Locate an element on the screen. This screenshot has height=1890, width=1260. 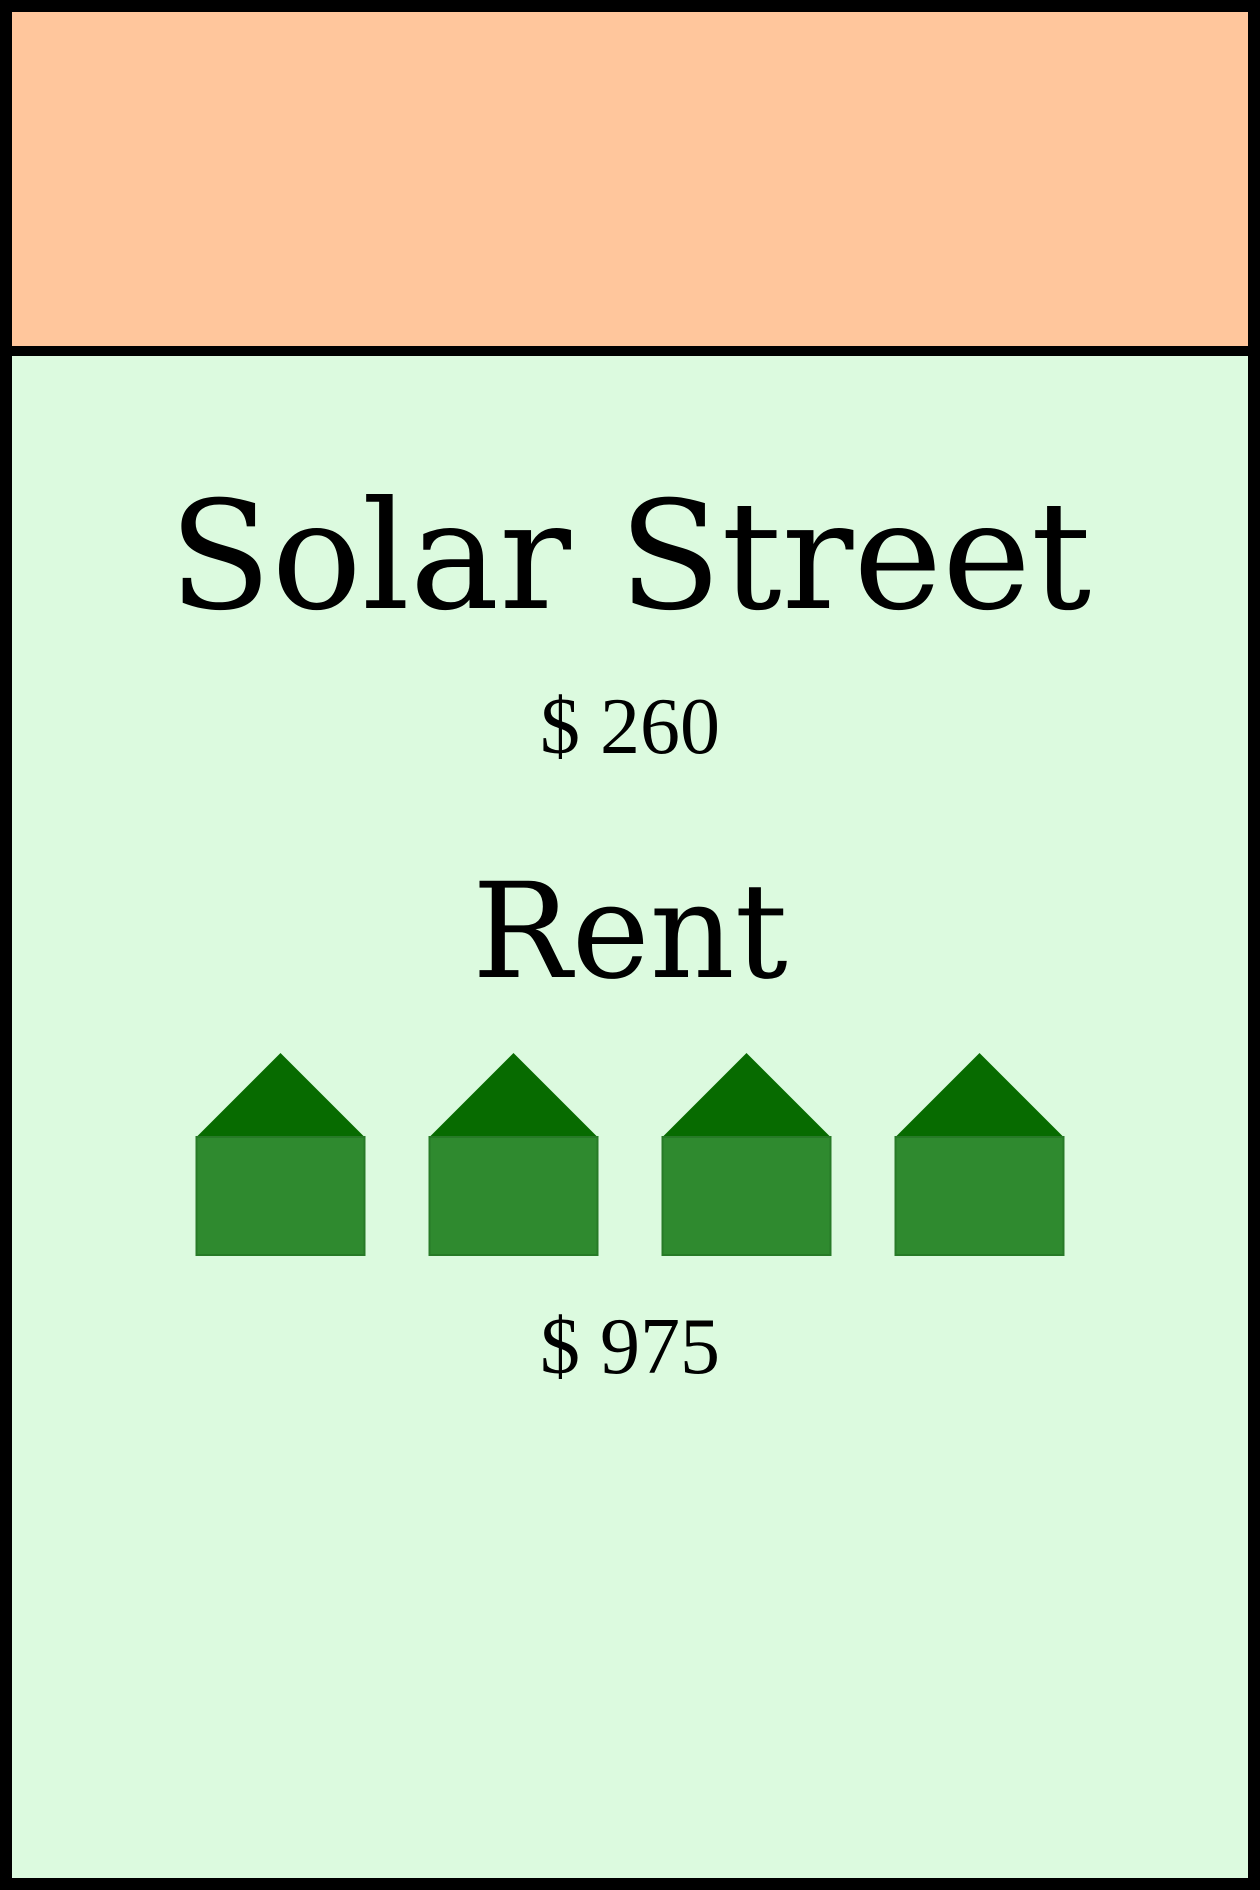
houses-row is located at coordinates (630, 1154).